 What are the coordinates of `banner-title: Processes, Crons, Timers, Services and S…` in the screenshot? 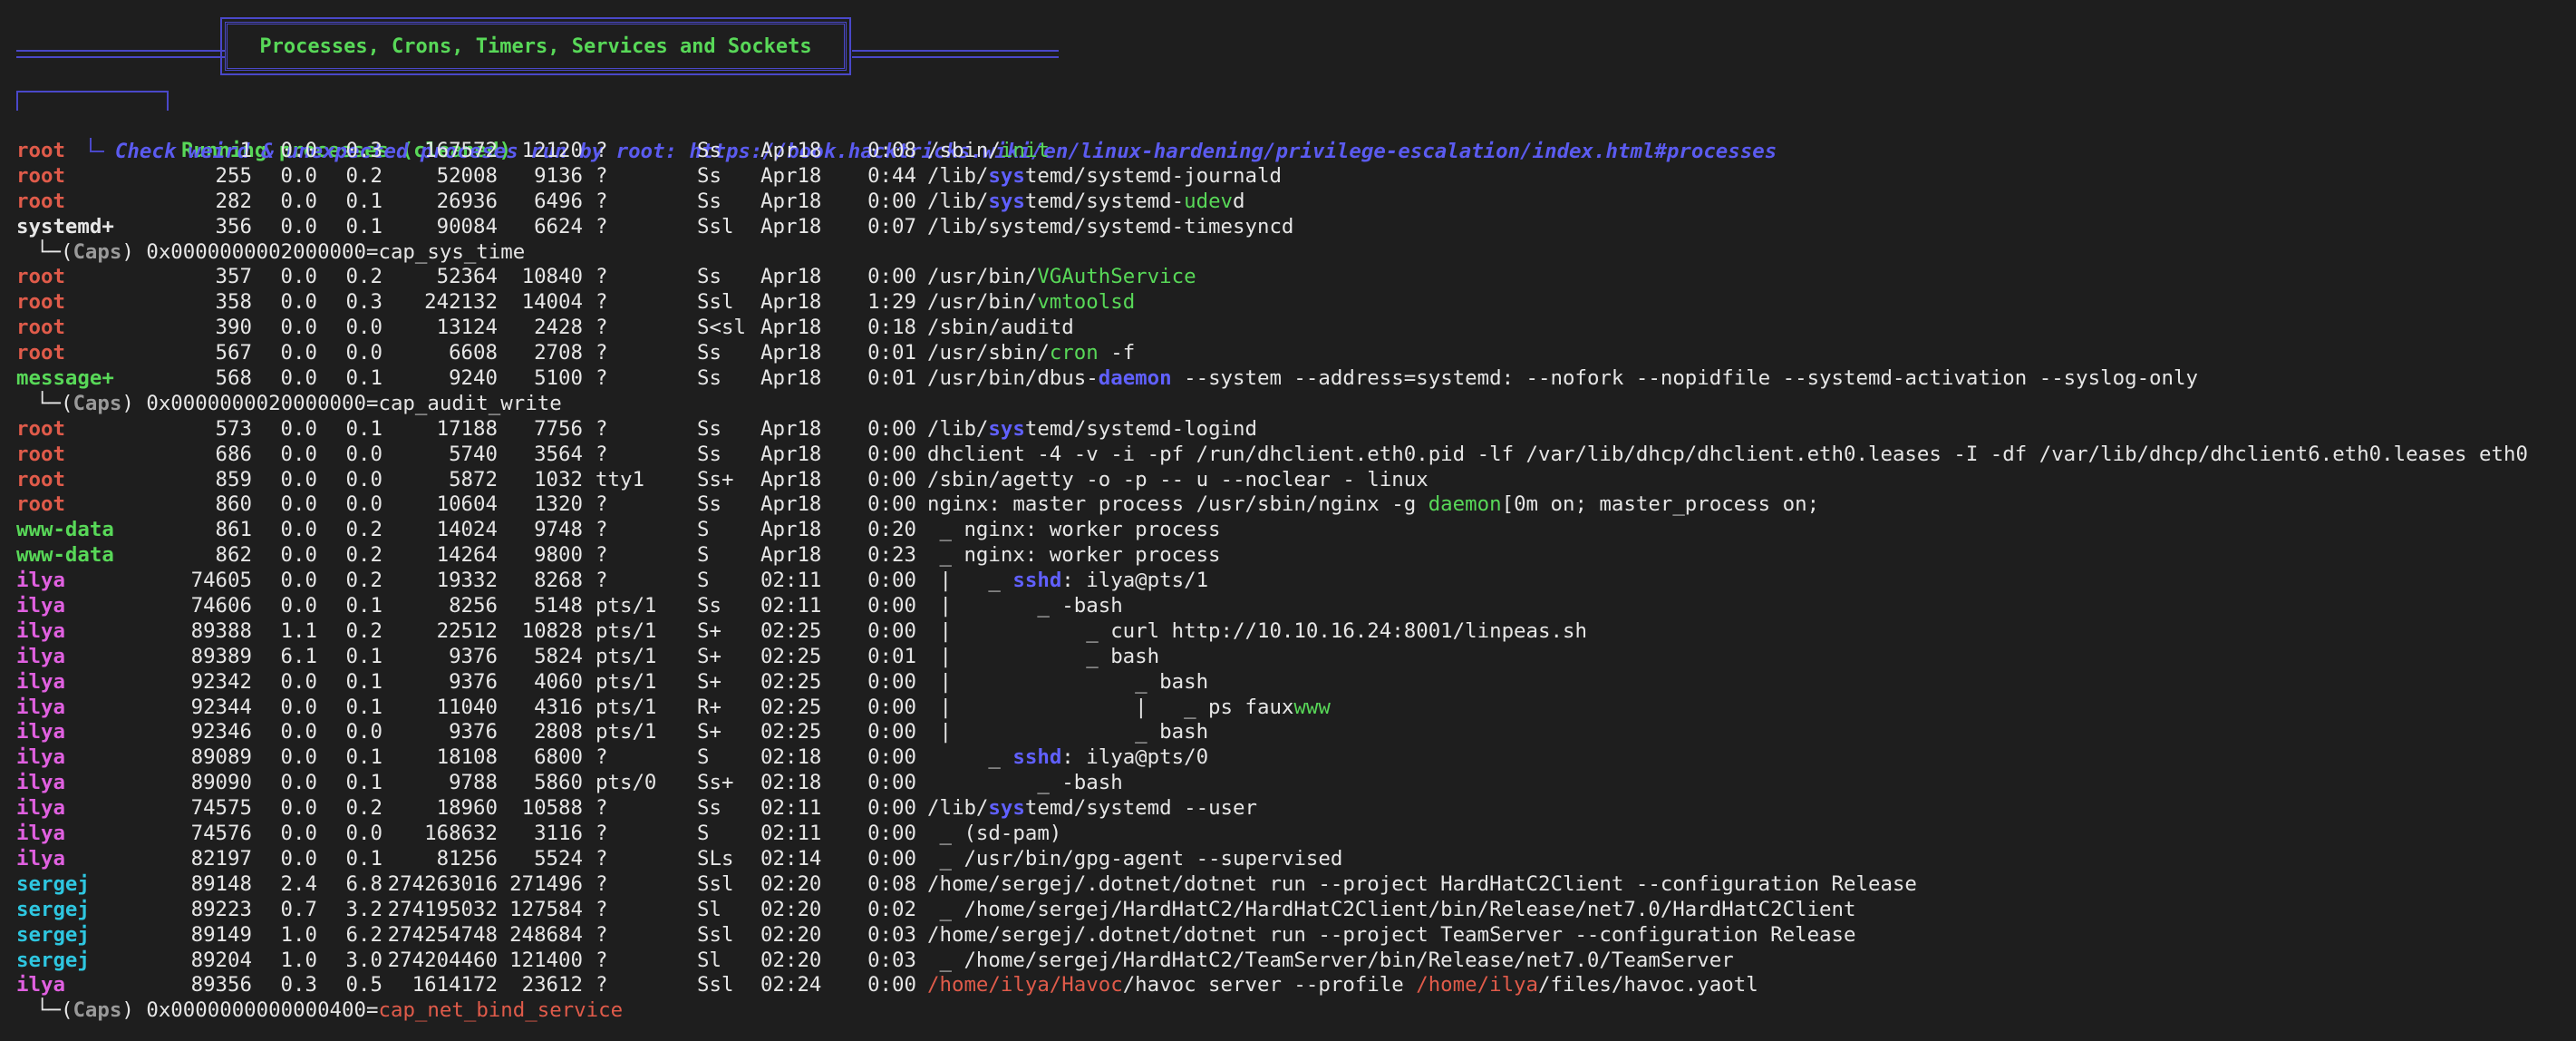 It's located at (535, 46).